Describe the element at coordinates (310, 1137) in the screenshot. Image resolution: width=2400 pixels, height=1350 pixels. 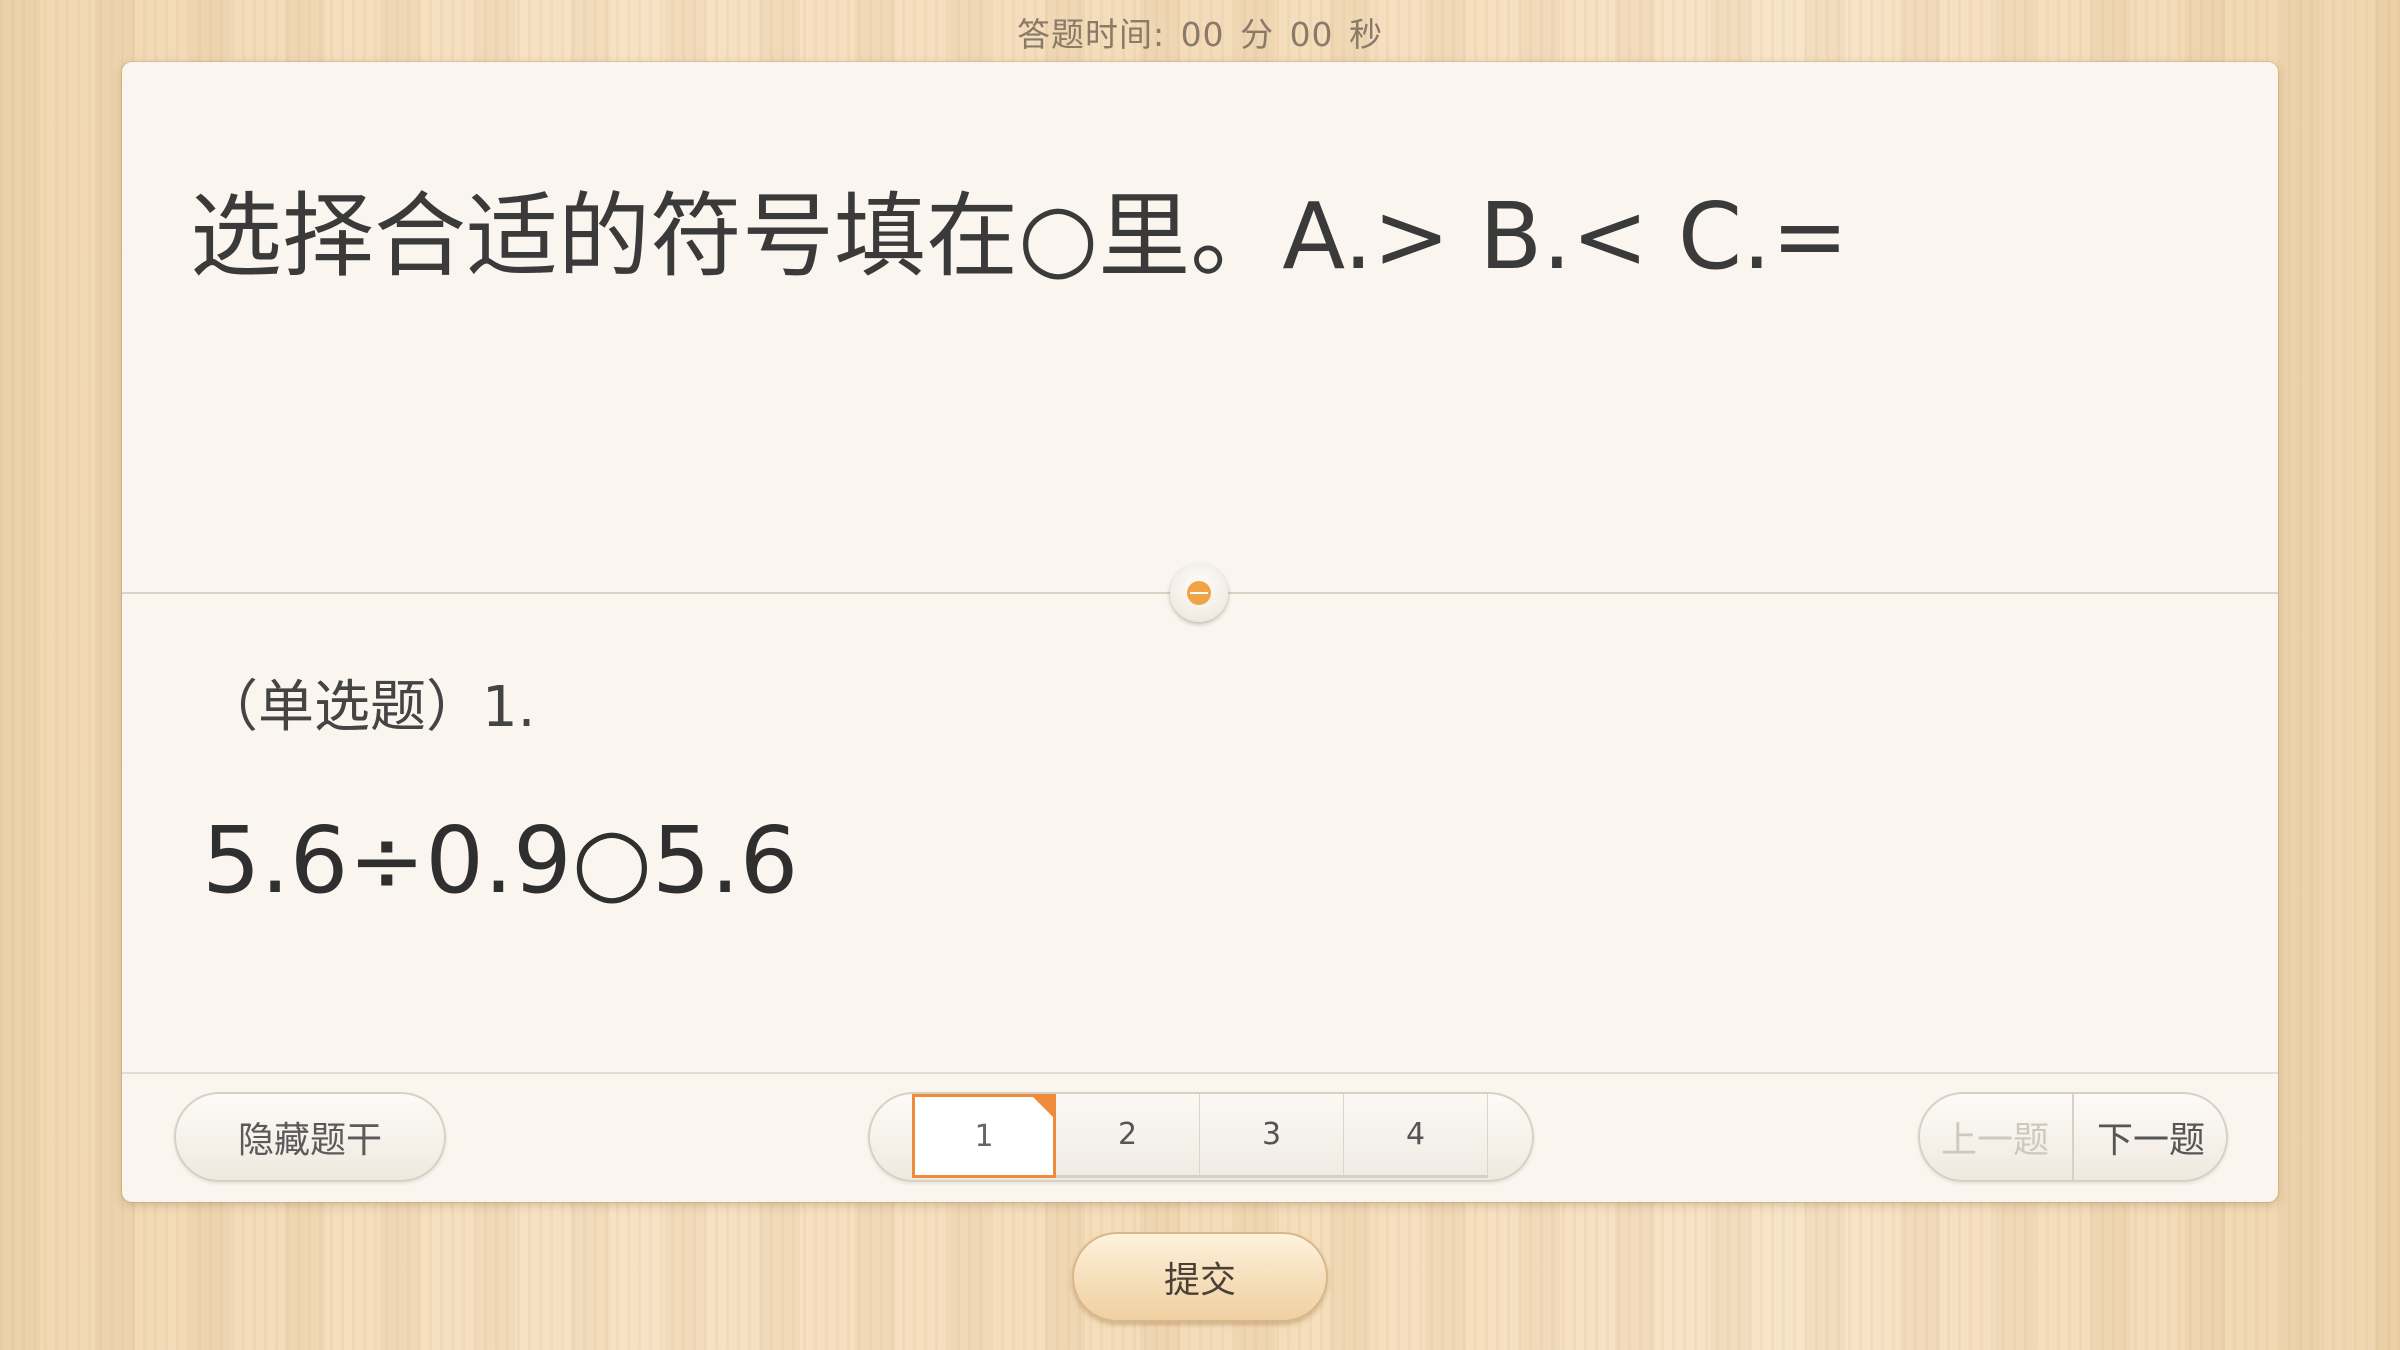
I see `hide-stem-button: 隐藏题干` at that location.